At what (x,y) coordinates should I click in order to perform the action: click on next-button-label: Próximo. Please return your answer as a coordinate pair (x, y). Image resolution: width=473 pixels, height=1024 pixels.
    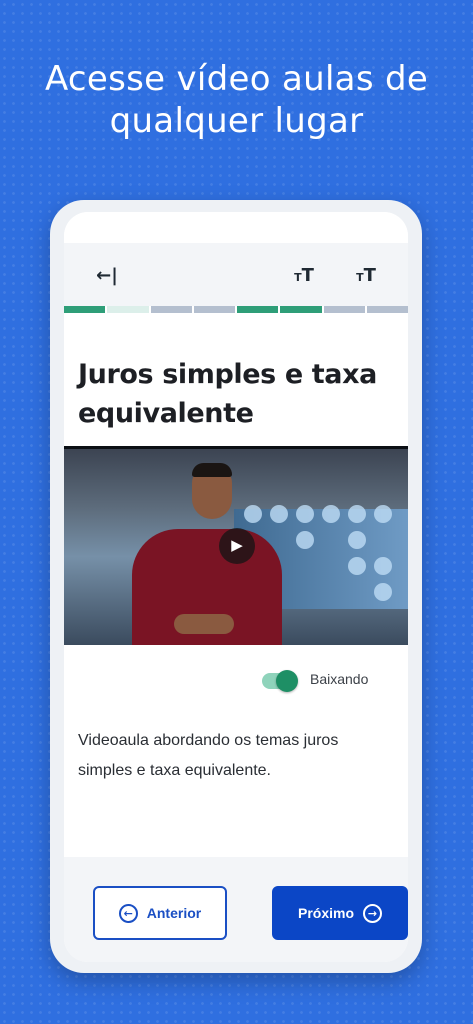
    Looking at the image, I should click on (325, 913).